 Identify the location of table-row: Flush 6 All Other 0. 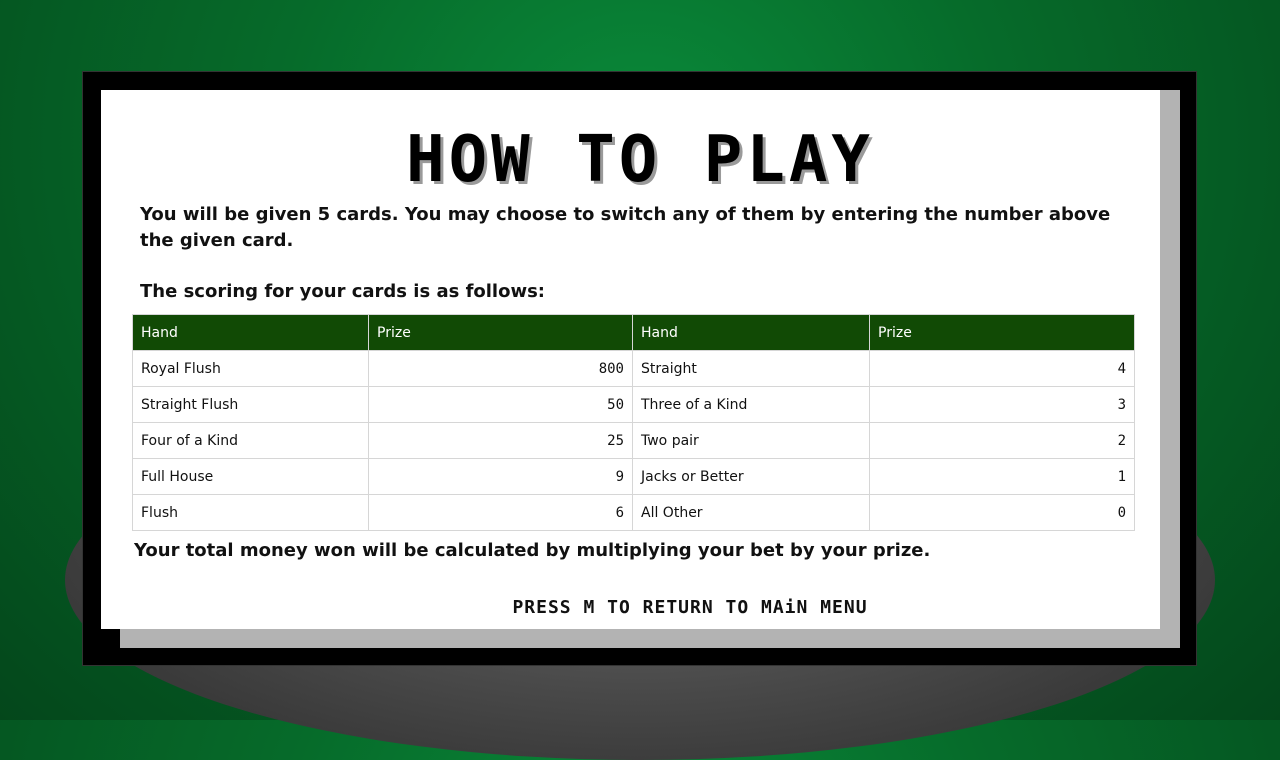
(633, 512).